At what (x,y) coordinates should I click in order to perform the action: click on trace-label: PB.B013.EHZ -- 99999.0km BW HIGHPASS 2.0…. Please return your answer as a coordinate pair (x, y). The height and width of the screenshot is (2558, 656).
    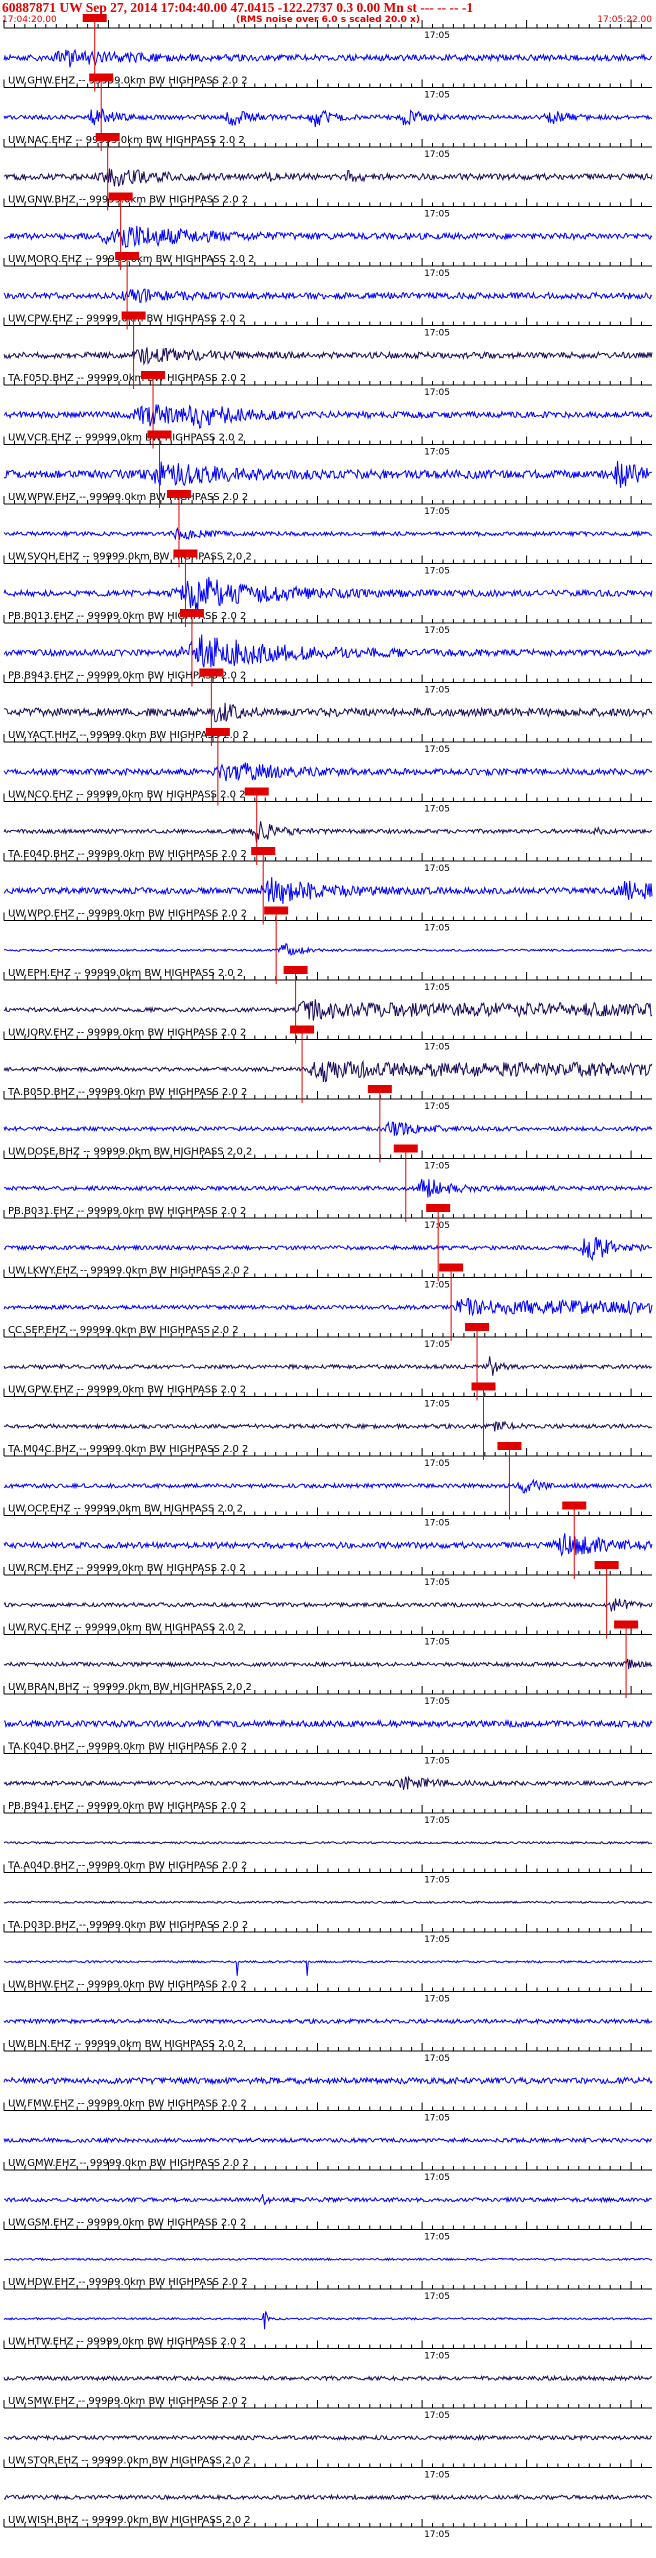
    Looking at the image, I should click on (127, 616).